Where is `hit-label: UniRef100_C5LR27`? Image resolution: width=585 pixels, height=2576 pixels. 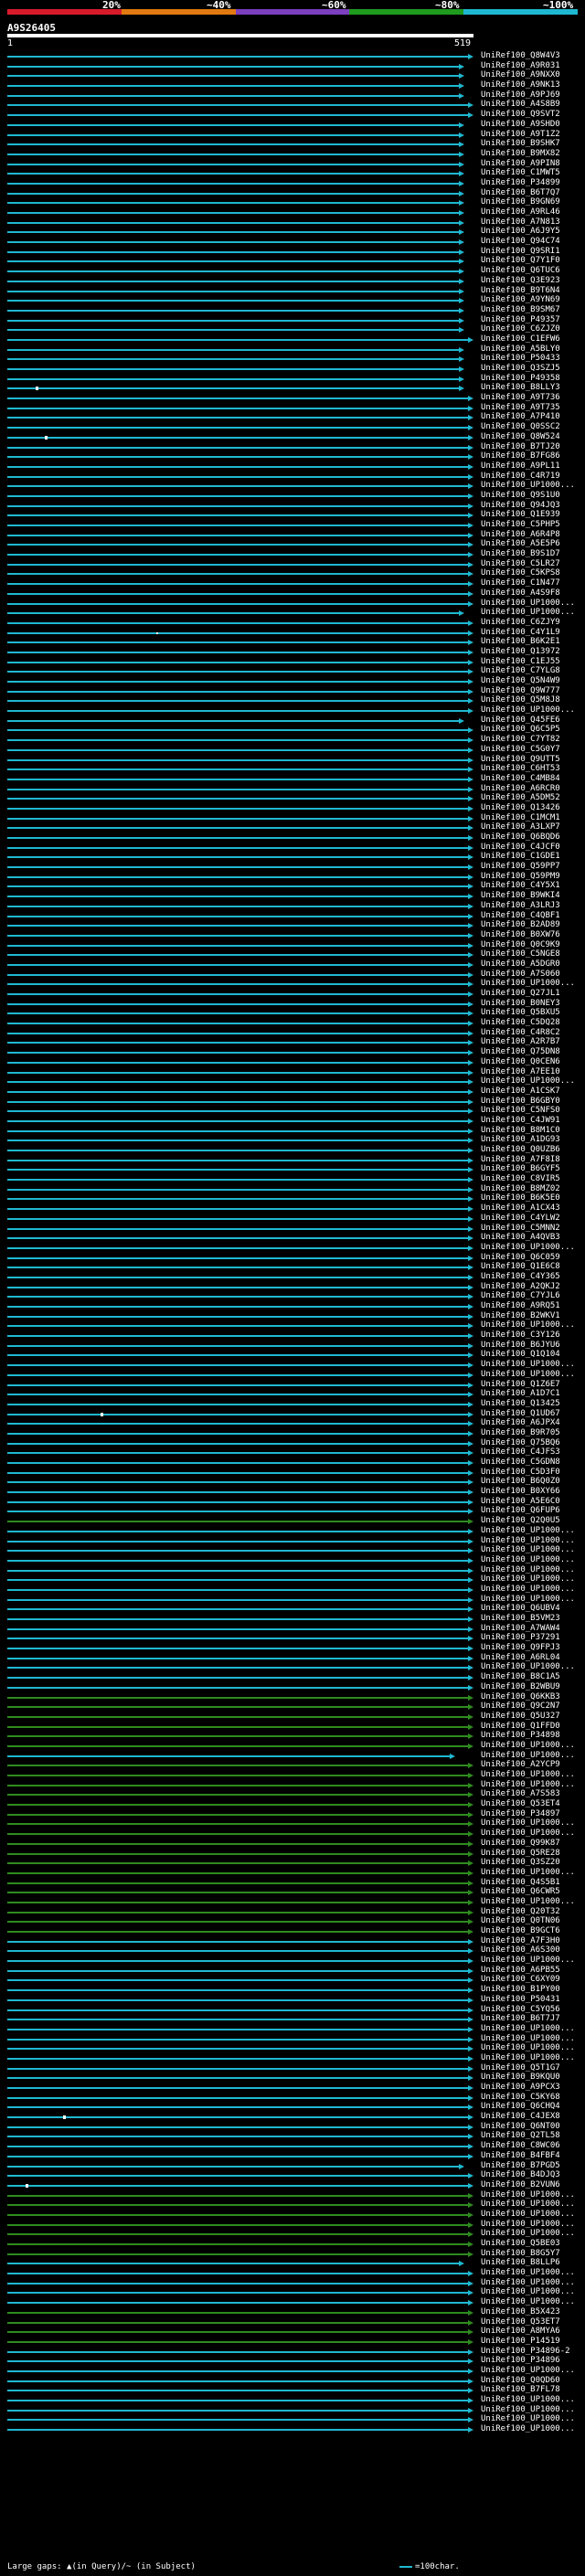 hit-label: UniRef100_C5LR27 is located at coordinates (520, 563).